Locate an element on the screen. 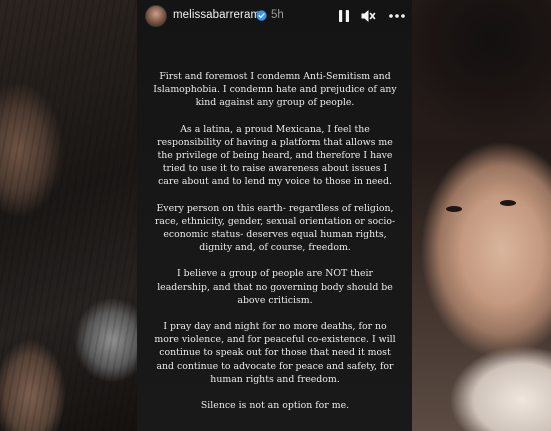  post-time: 5h is located at coordinates (277, 15).